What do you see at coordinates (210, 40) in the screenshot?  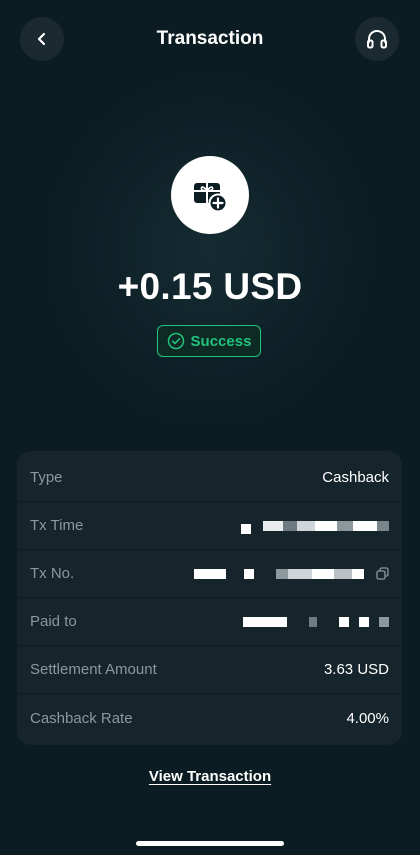 I see `header: Transaction` at bounding box center [210, 40].